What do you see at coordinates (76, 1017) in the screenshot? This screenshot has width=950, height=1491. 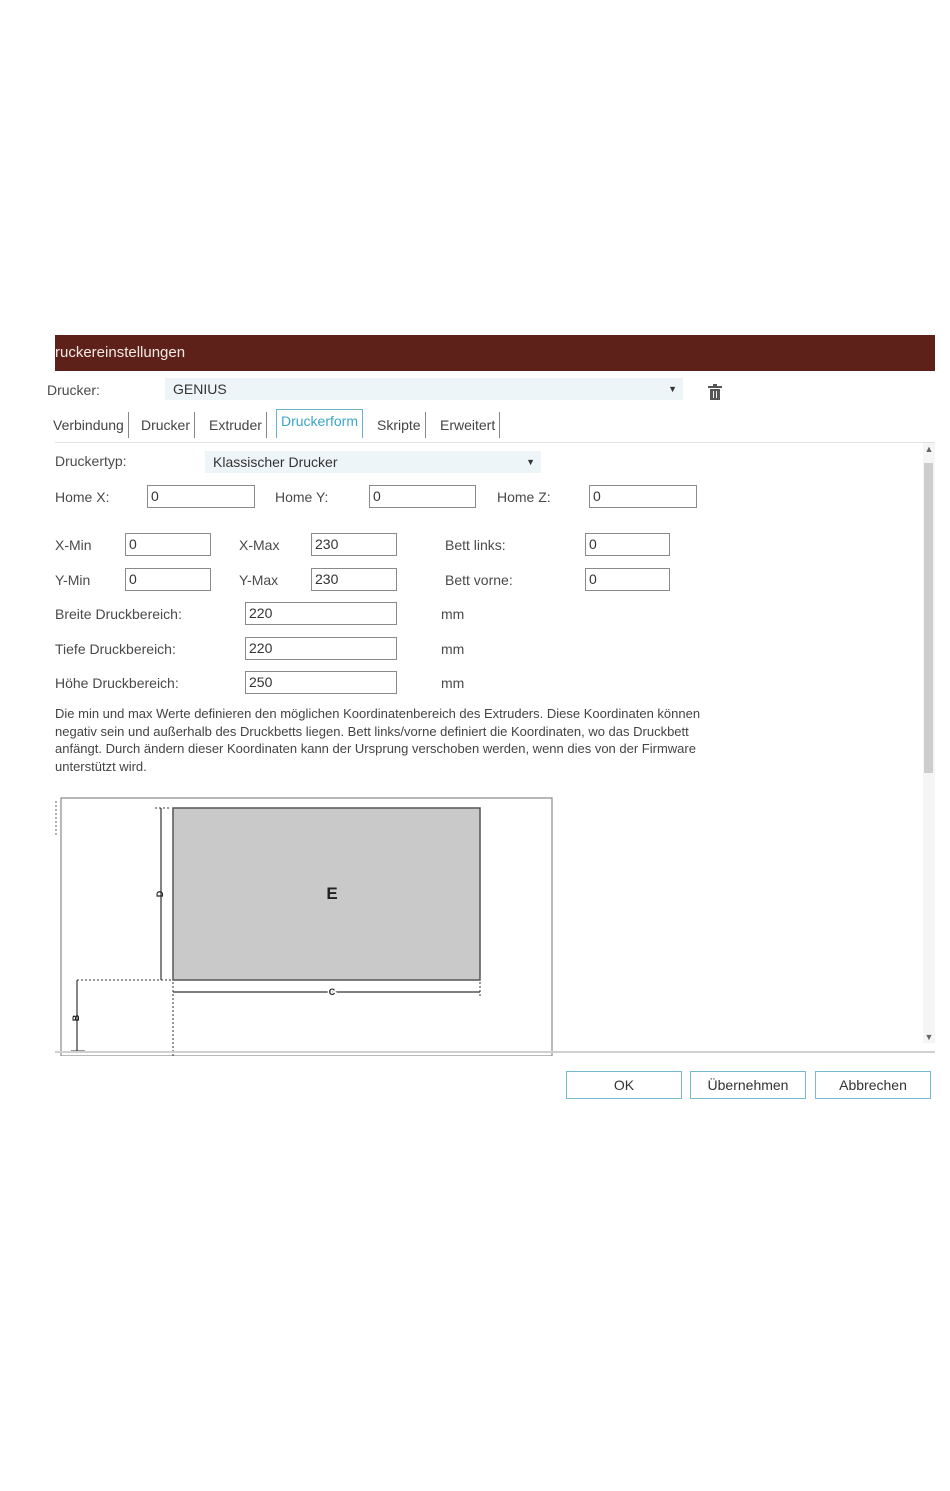 I see `label-b: B` at bounding box center [76, 1017].